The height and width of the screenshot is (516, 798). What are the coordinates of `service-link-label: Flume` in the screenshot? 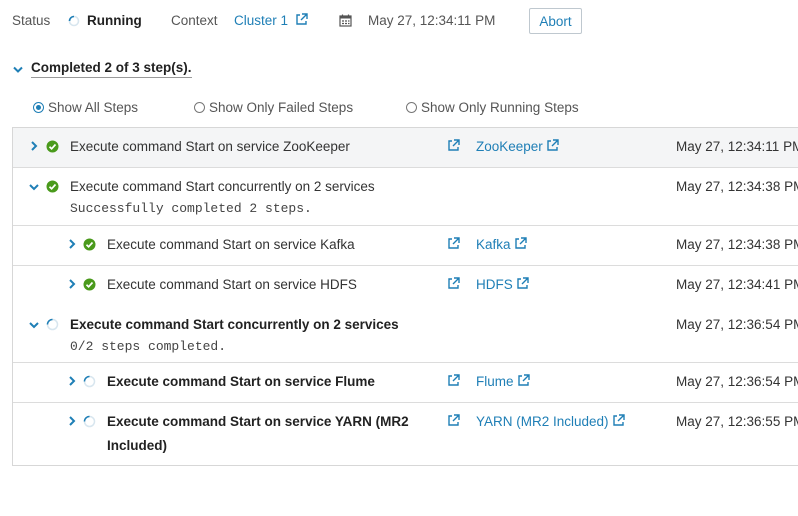 It's located at (495, 381).